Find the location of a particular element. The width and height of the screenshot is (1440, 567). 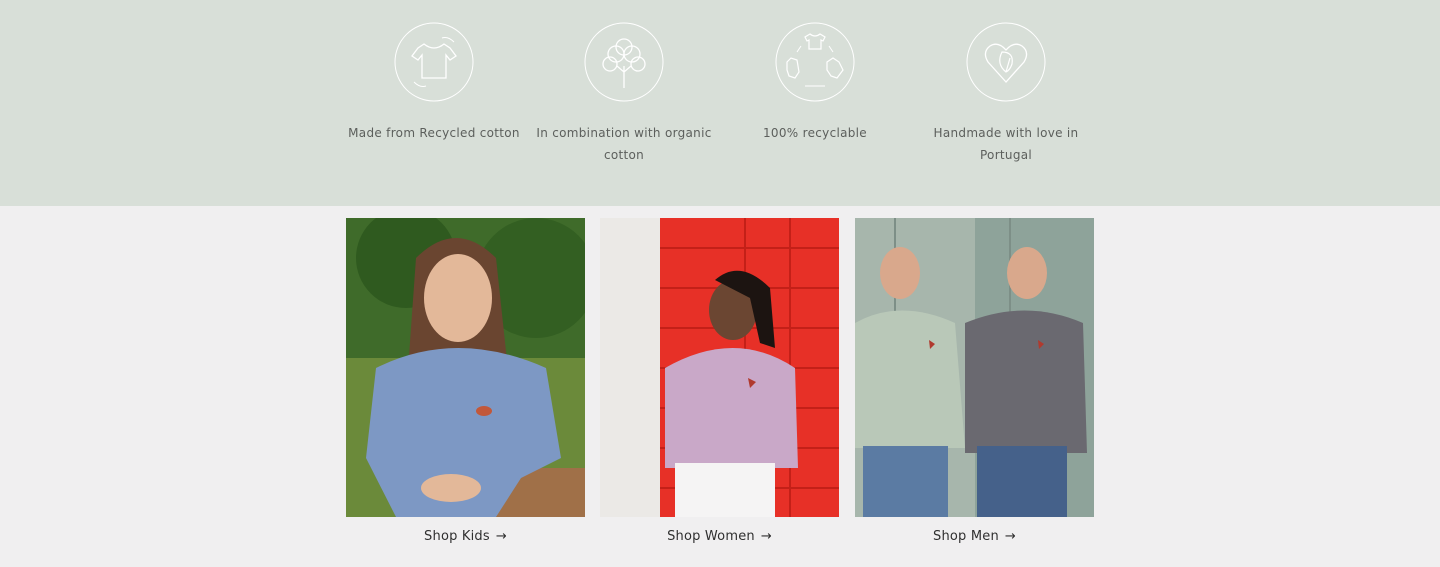

recycled-tshirt-icon is located at coordinates (434, 62).